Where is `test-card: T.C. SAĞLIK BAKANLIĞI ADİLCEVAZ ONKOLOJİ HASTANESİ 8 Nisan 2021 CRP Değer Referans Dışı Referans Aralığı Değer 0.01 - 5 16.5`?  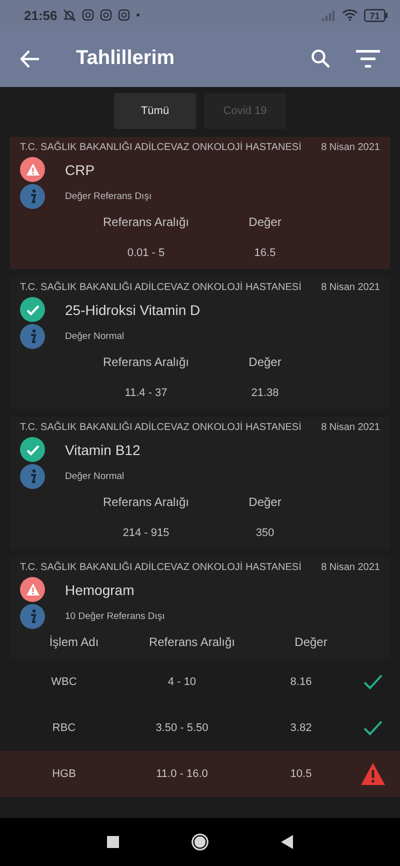 test-card: T.C. SAĞLIK BAKANLIĞI ADİLCEVAZ ONKOLOJİ HASTANESİ 8 Nisan 2021 CRP Değer Referans Dışı Referans Aralığı Değer 0.01 - 5 16.5 is located at coordinates (200, 203).